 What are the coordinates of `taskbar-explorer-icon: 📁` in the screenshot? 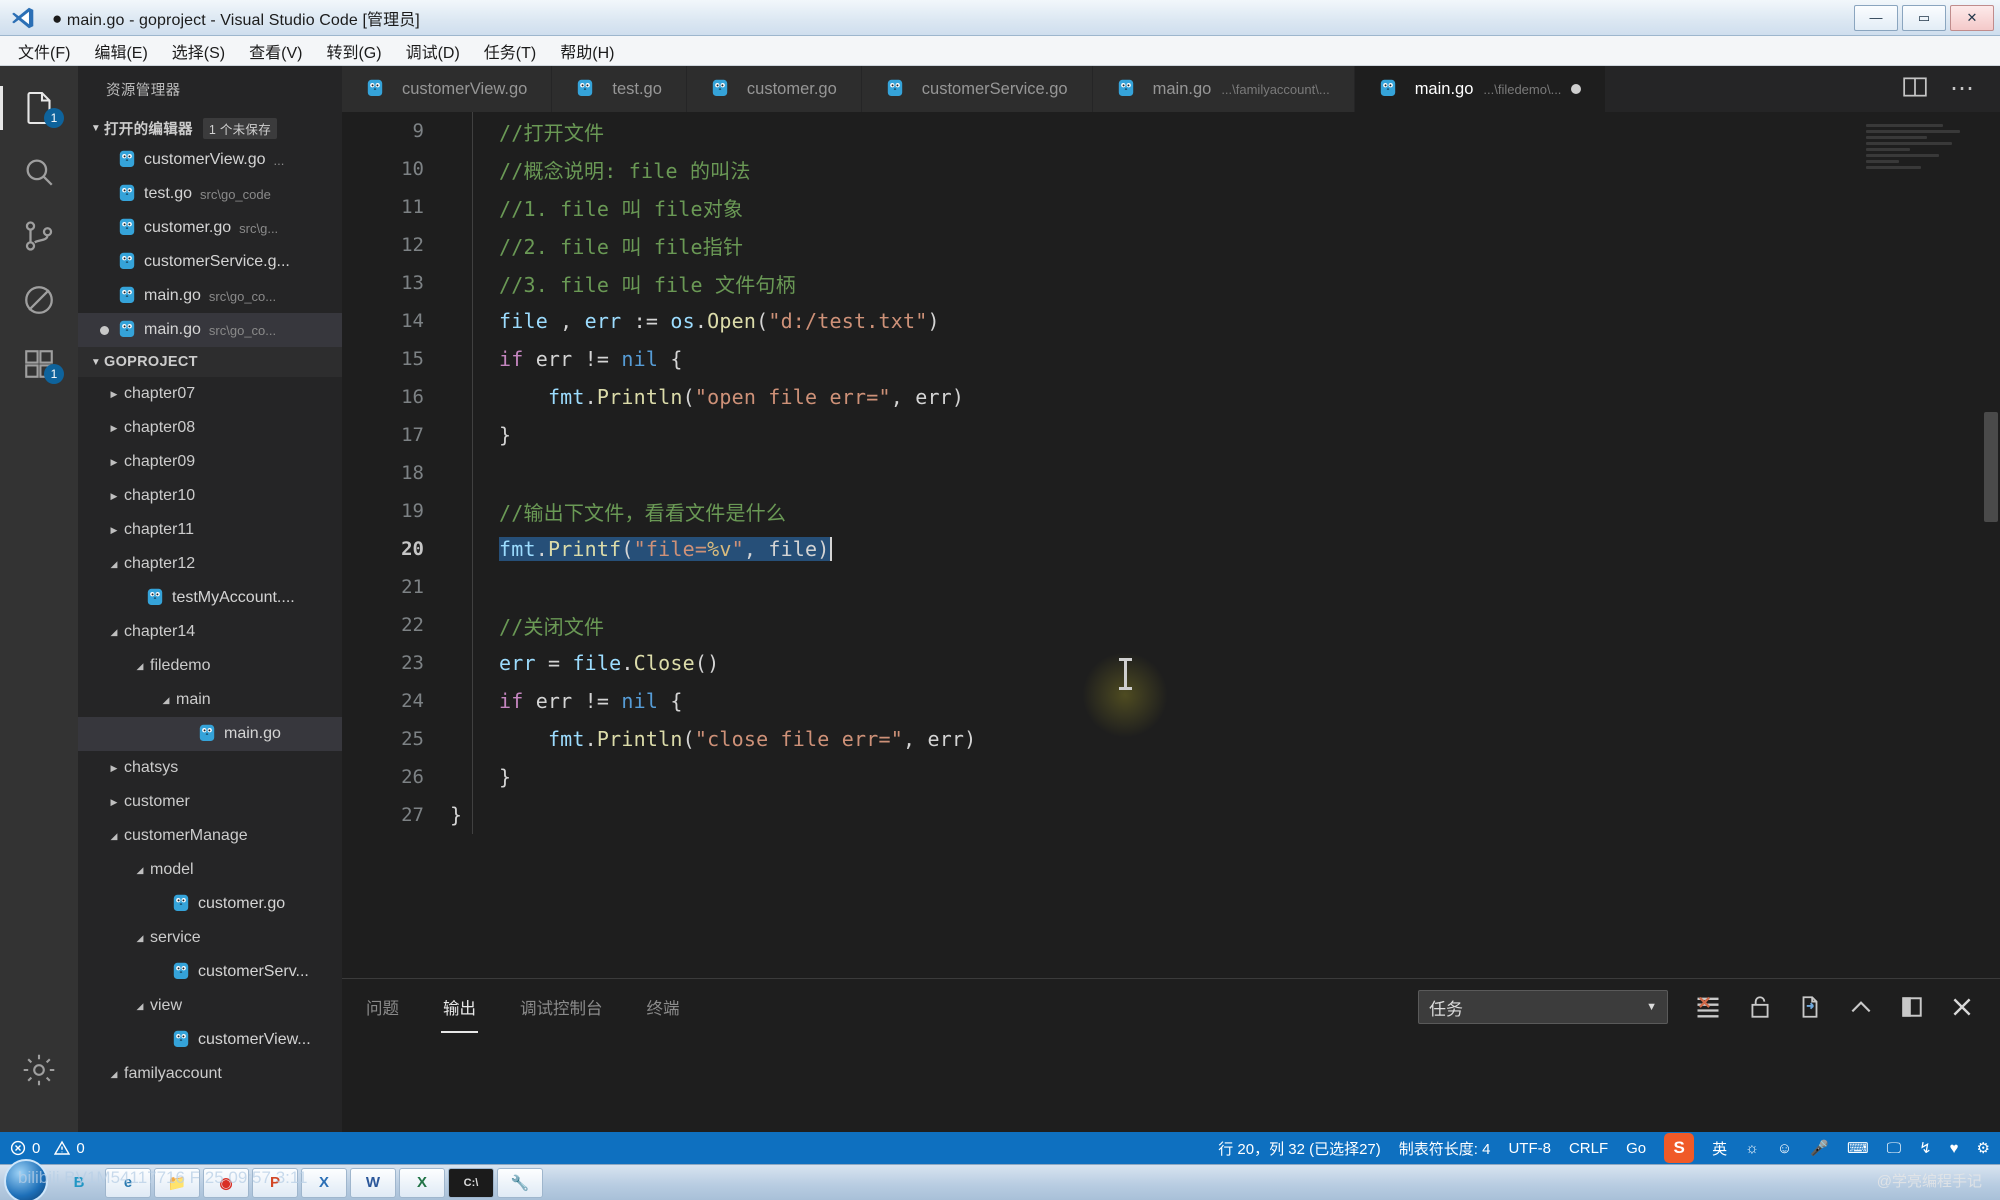 It's located at (177, 1182).